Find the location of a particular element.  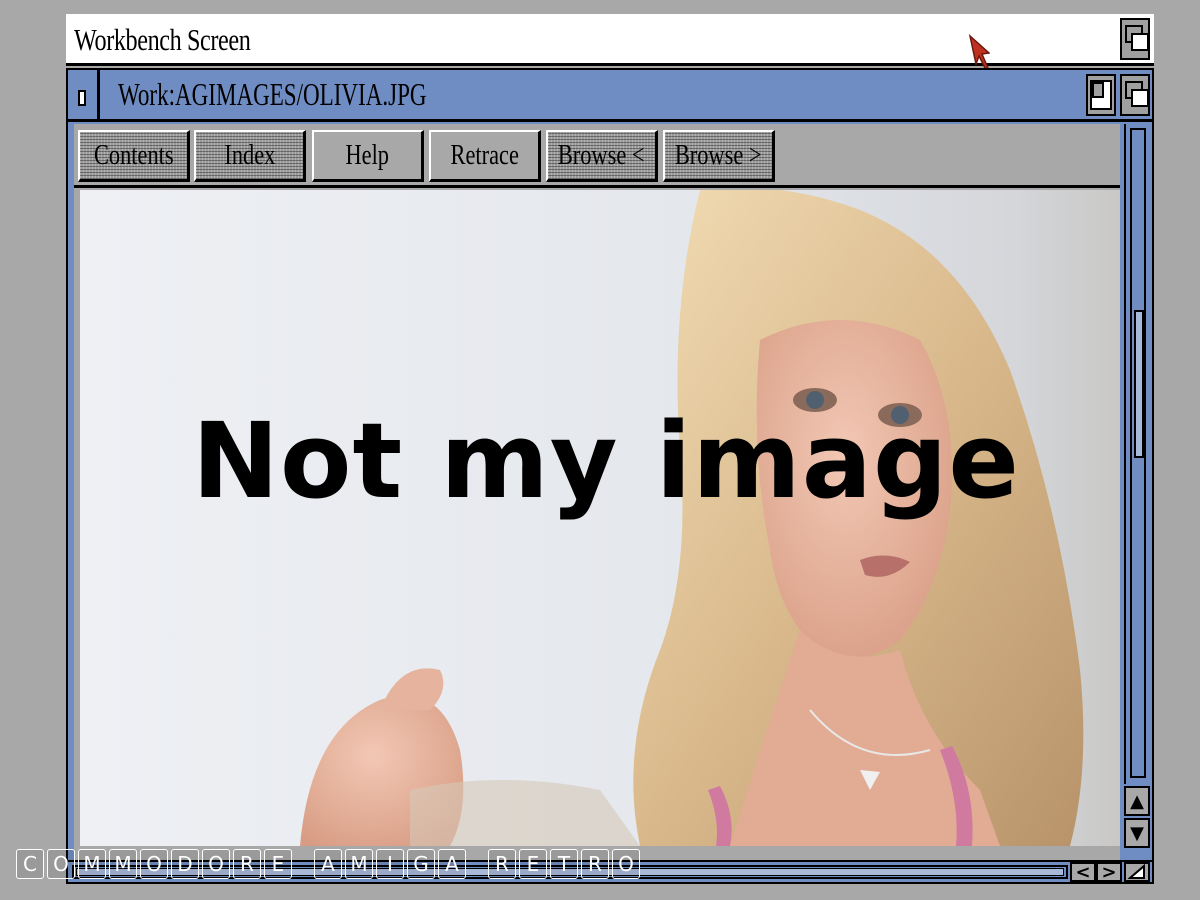

vertical-scroll-knob is located at coordinates (1139, 384).